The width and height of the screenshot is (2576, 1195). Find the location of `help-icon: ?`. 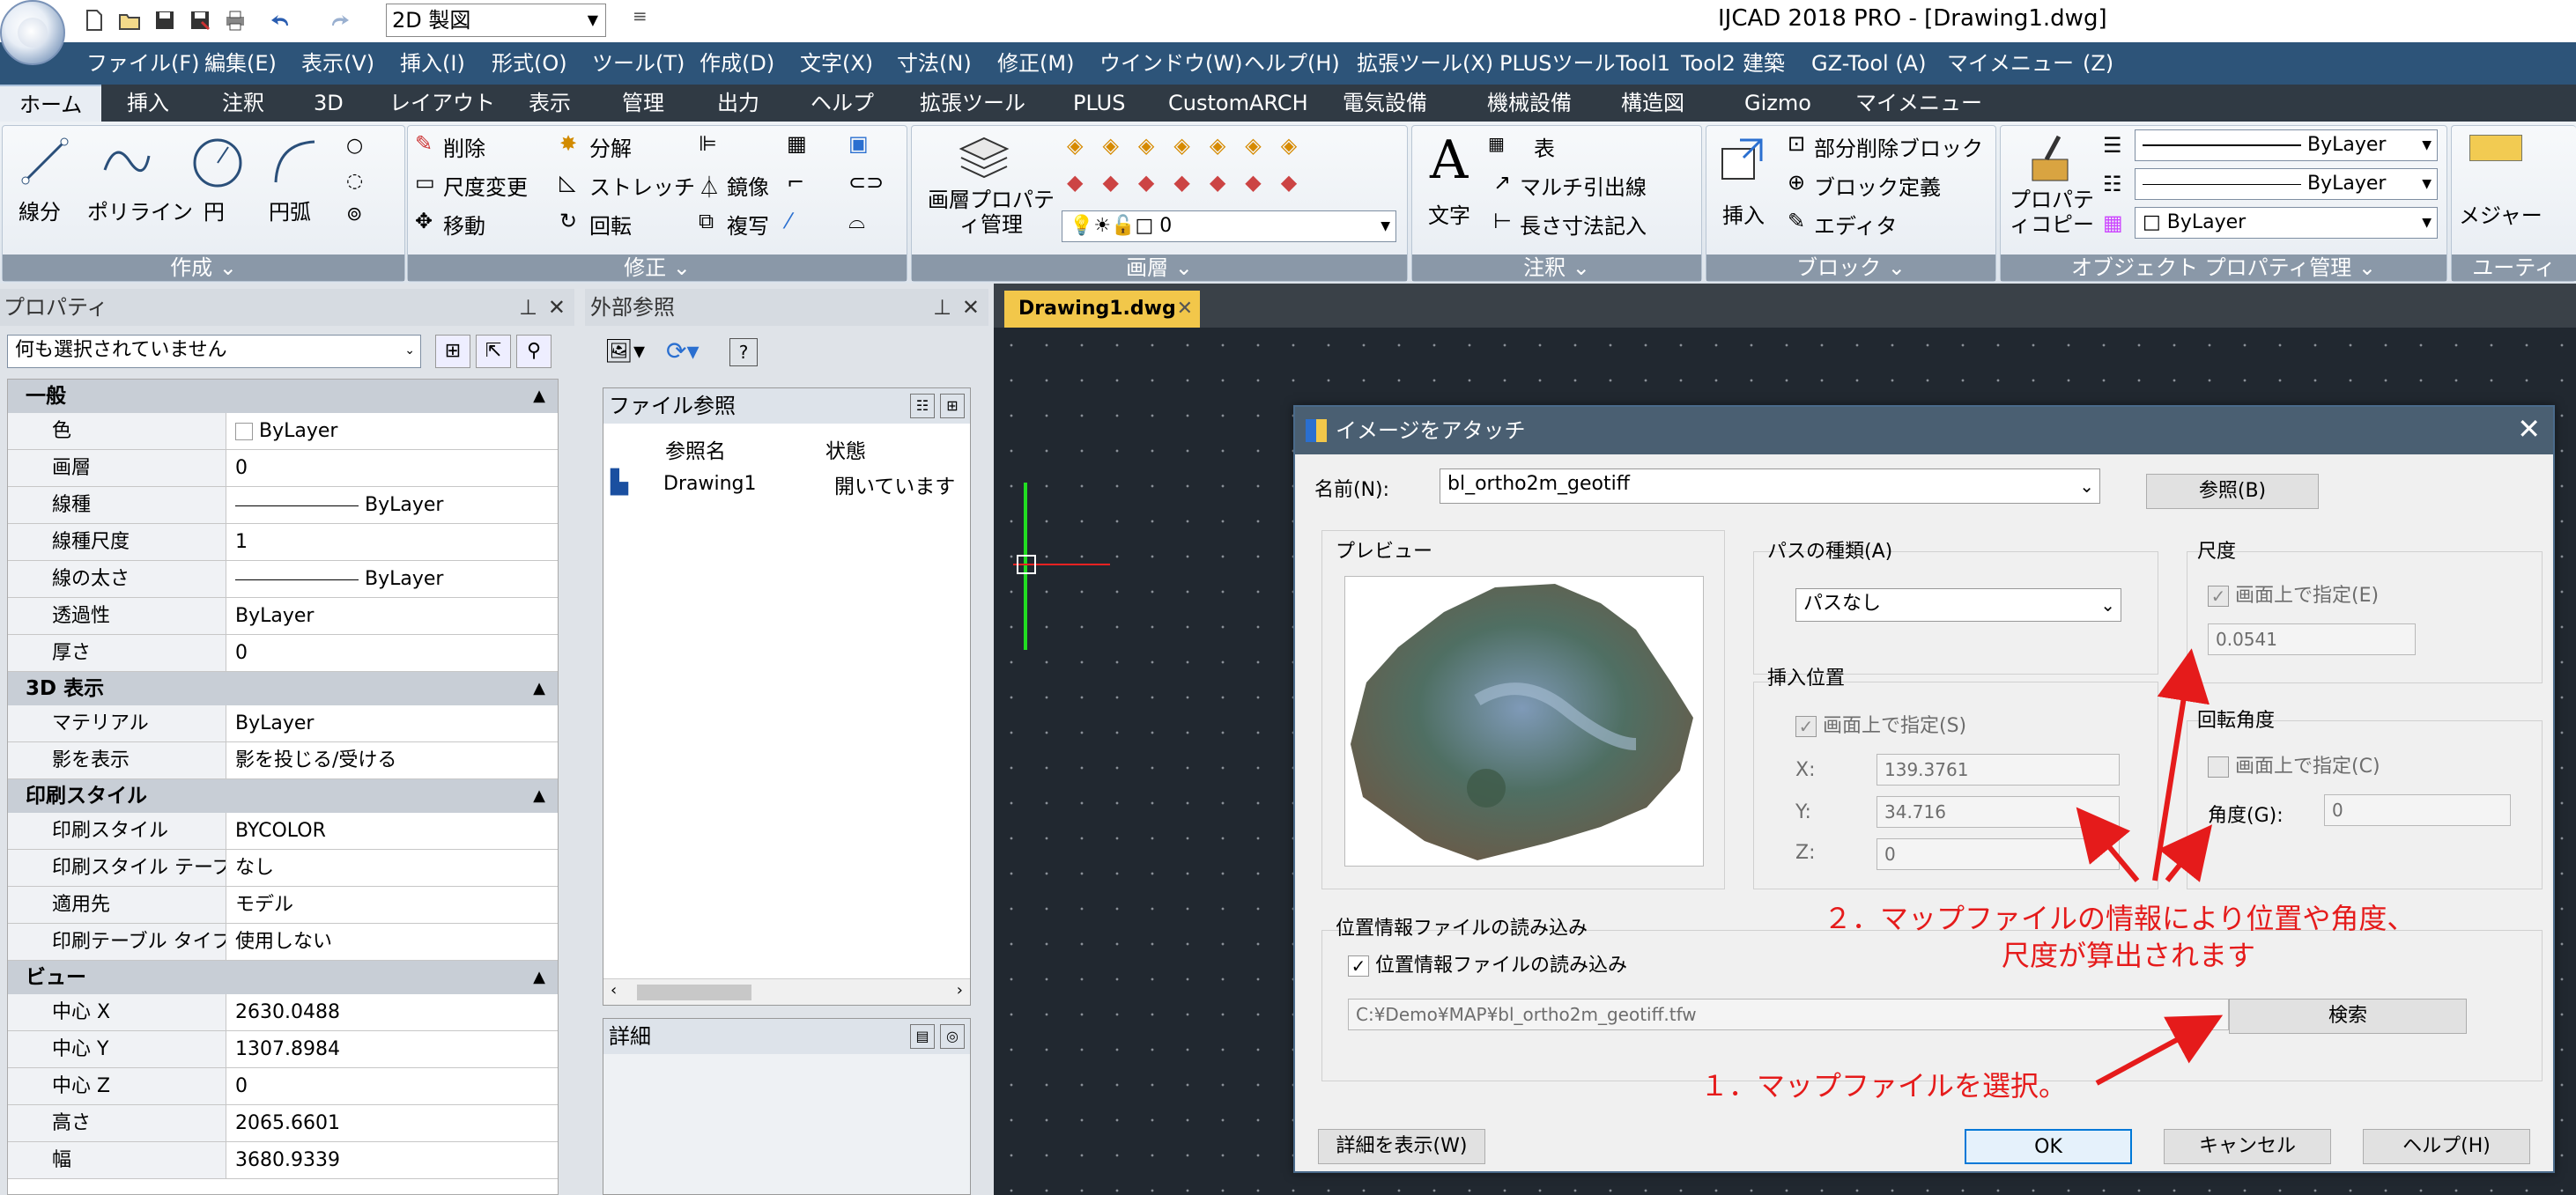

help-icon: ? is located at coordinates (744, 352).